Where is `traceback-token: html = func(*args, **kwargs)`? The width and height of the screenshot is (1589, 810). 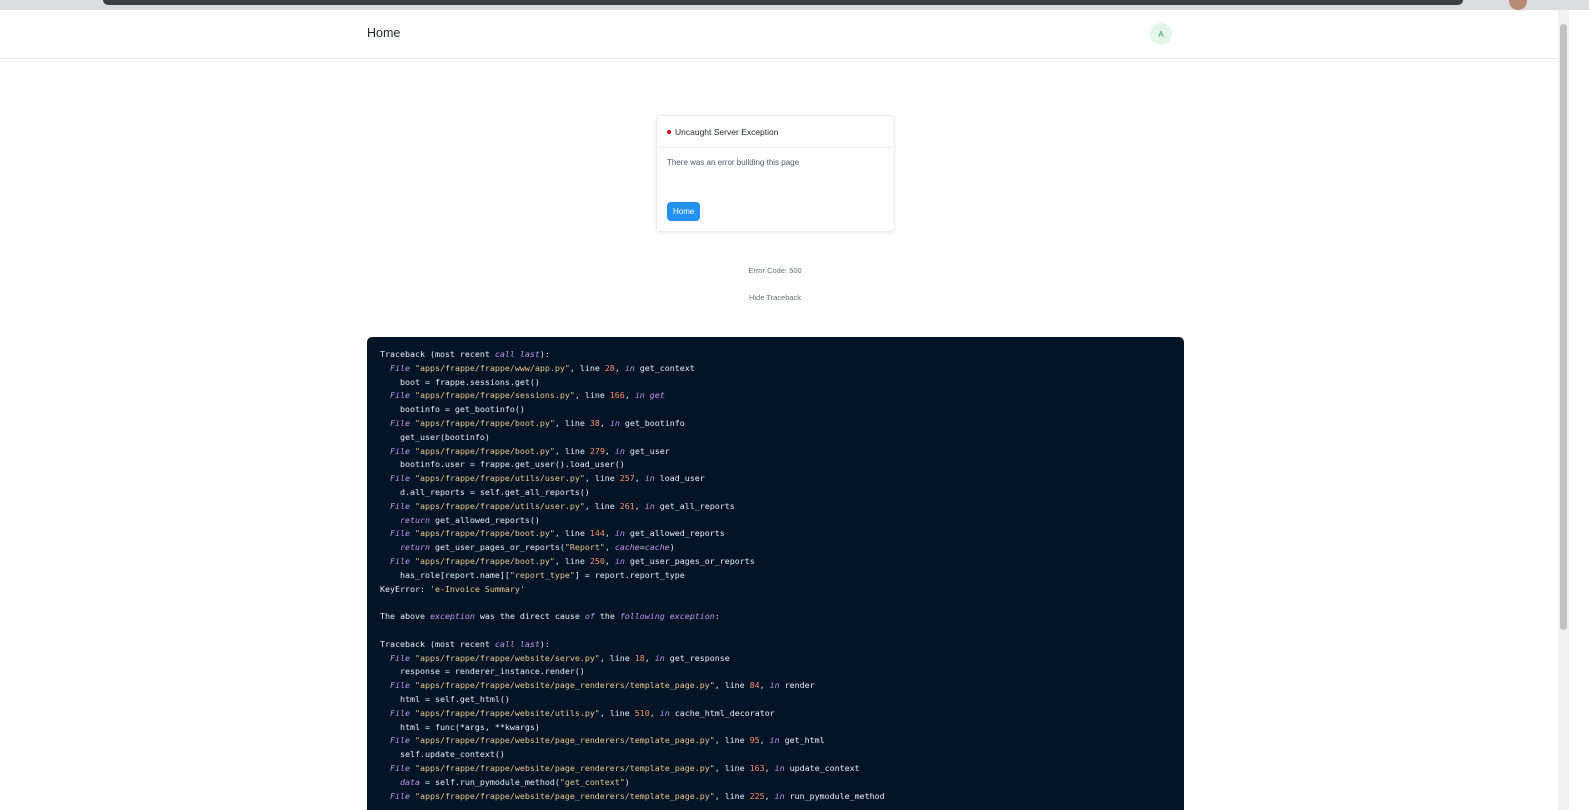 traceback-token: html = func(*args, **kwargs) is located at coordinates (460, 726).